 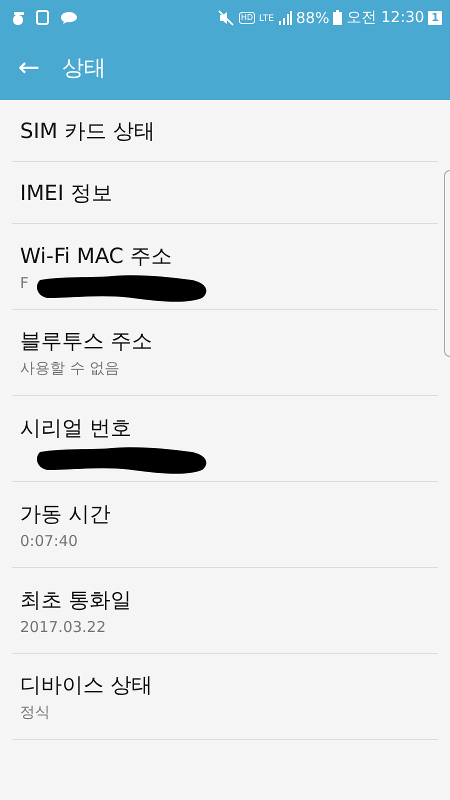 What do you see at coordinates (225, 193) in the screenshot?
I see `status-item: IMEI 정보` at bounding box center [225, 193].